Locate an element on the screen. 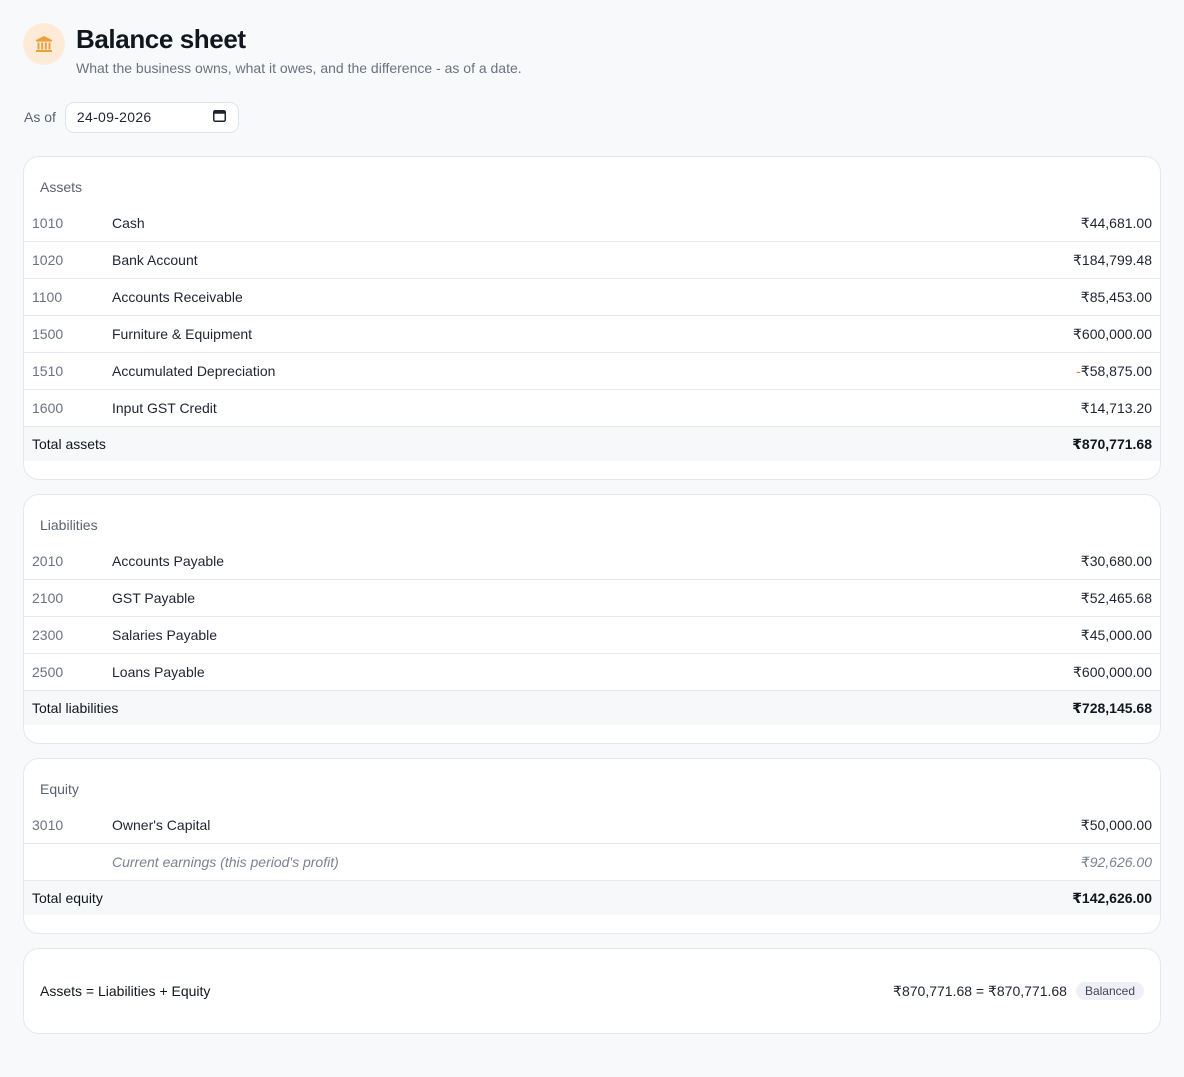 The height and width of the screenshot is (1077, 1184). table-row: 1500 Furniture & Equipment ₹600,000.00 is located at coordinates (592, 334).